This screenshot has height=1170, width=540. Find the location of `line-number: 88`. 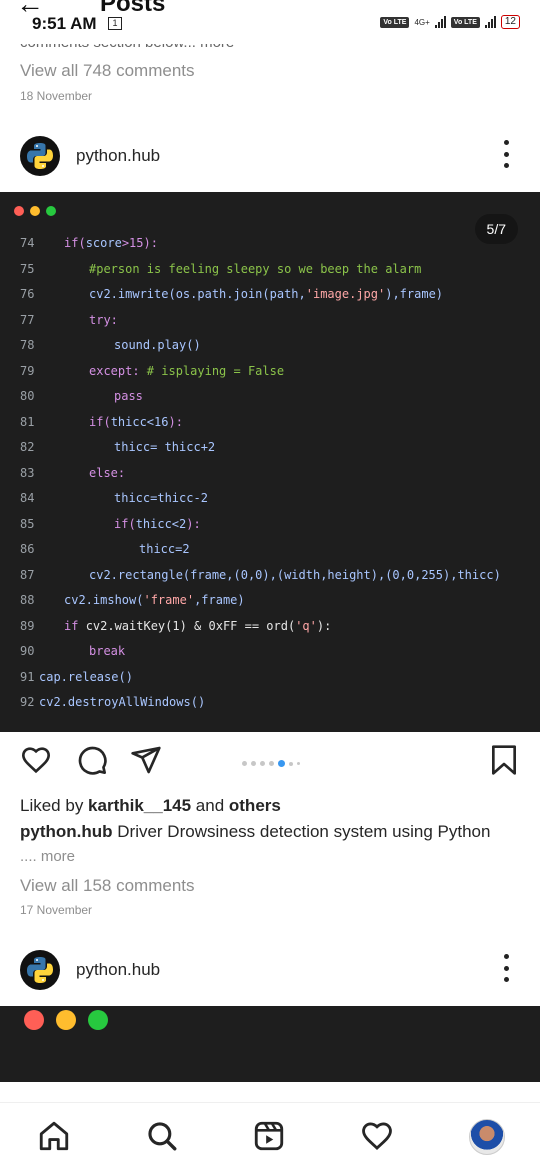

line-number: 88 is located at coordinates (27, 600).